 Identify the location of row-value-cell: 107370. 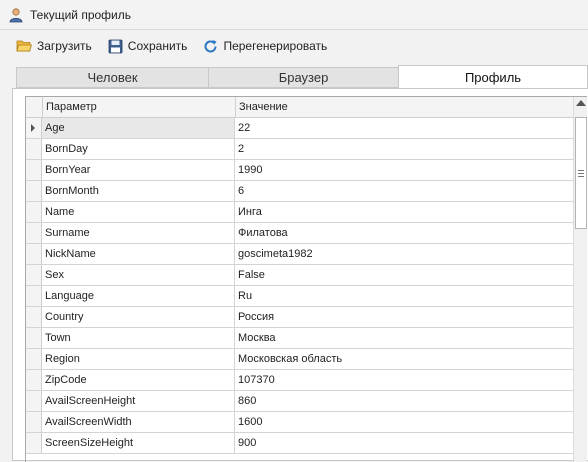
(404, 380).